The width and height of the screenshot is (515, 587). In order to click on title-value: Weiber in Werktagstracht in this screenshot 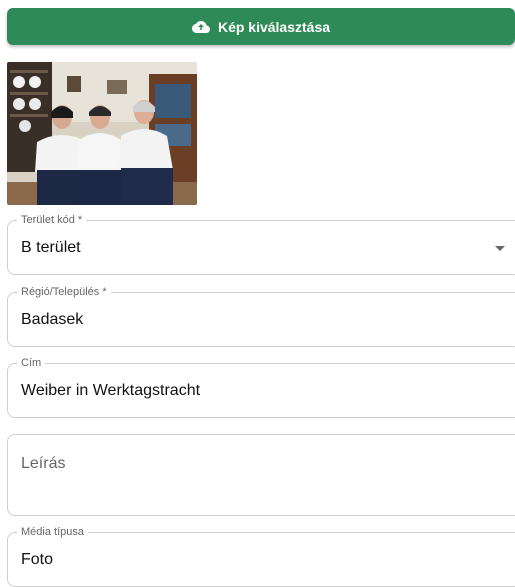, I will do `click(111, 390)`.